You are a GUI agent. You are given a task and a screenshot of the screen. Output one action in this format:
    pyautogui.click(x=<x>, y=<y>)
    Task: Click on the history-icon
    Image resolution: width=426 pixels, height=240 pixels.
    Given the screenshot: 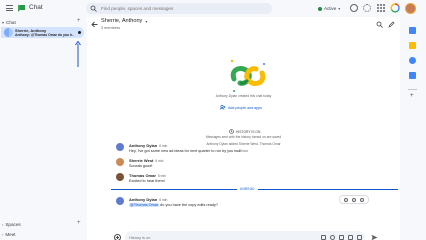 What is the action you would take?
    pyautogui.click(x=231, y=131)
    